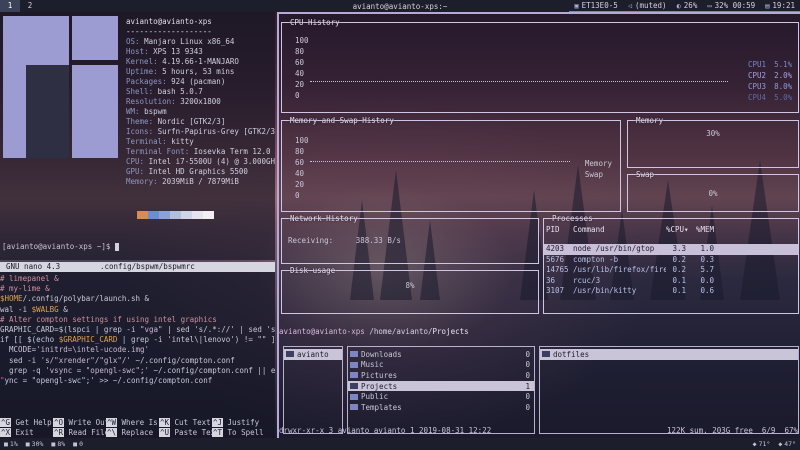 This screenshot has width=800, height=450. What do you see at coordinates (200, 102) in the screenshot?
I see `neofetch-row: Resolution: 3200x1800` at bounding box center [200, 102].